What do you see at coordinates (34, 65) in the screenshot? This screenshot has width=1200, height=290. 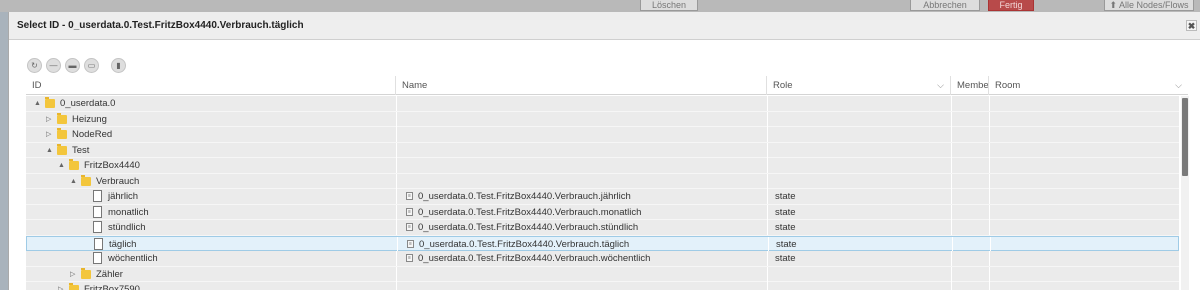 I see `refresh-icon: ↻` at bounding box center [34, 65].